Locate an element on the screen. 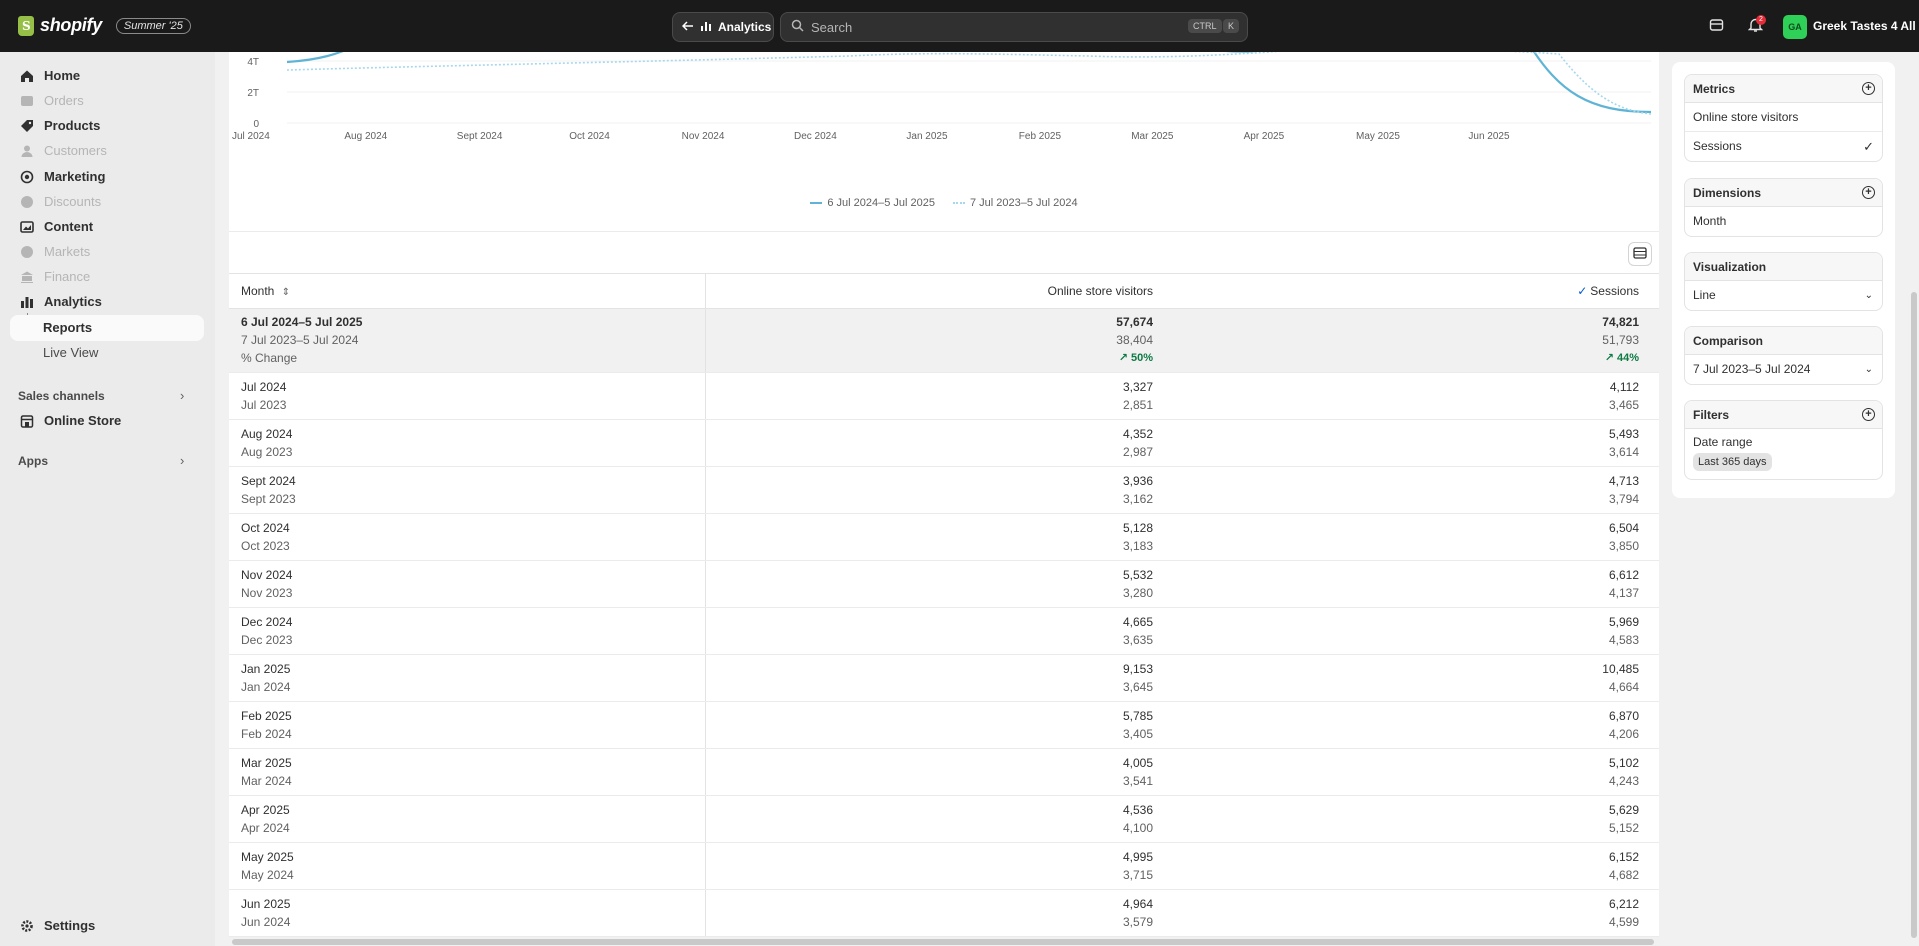  sessions-cell-current: 10,485 is located at coordinates (1620, 669).